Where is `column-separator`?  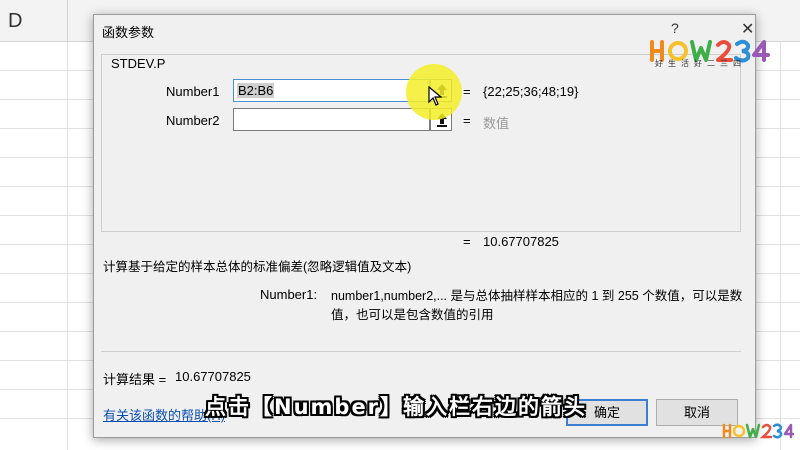 column-separator is located at coordinates (67, 21).